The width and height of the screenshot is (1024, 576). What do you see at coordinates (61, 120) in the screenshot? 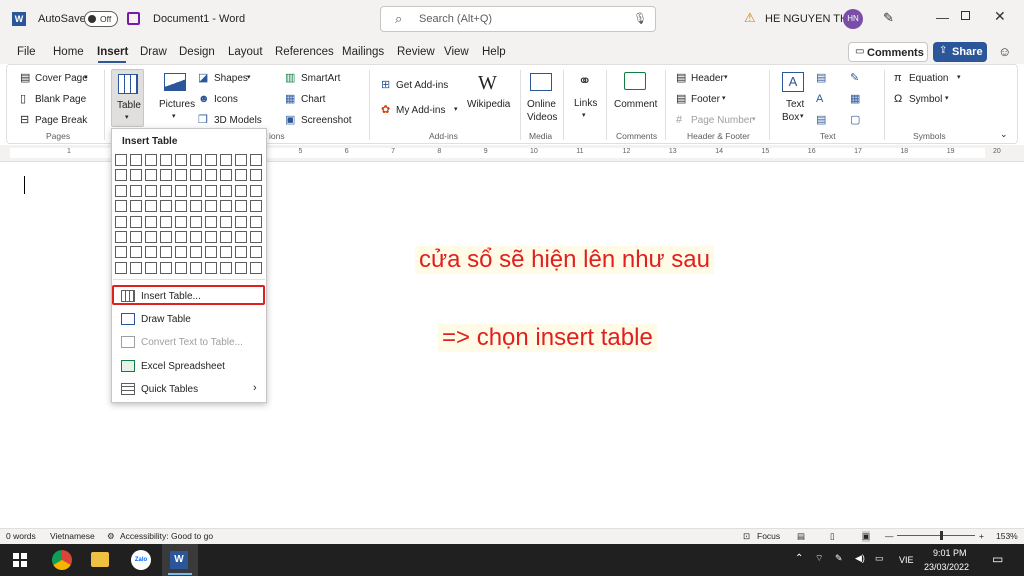
I see `page-break-button: Page Break` at bounding box center [61, 120].